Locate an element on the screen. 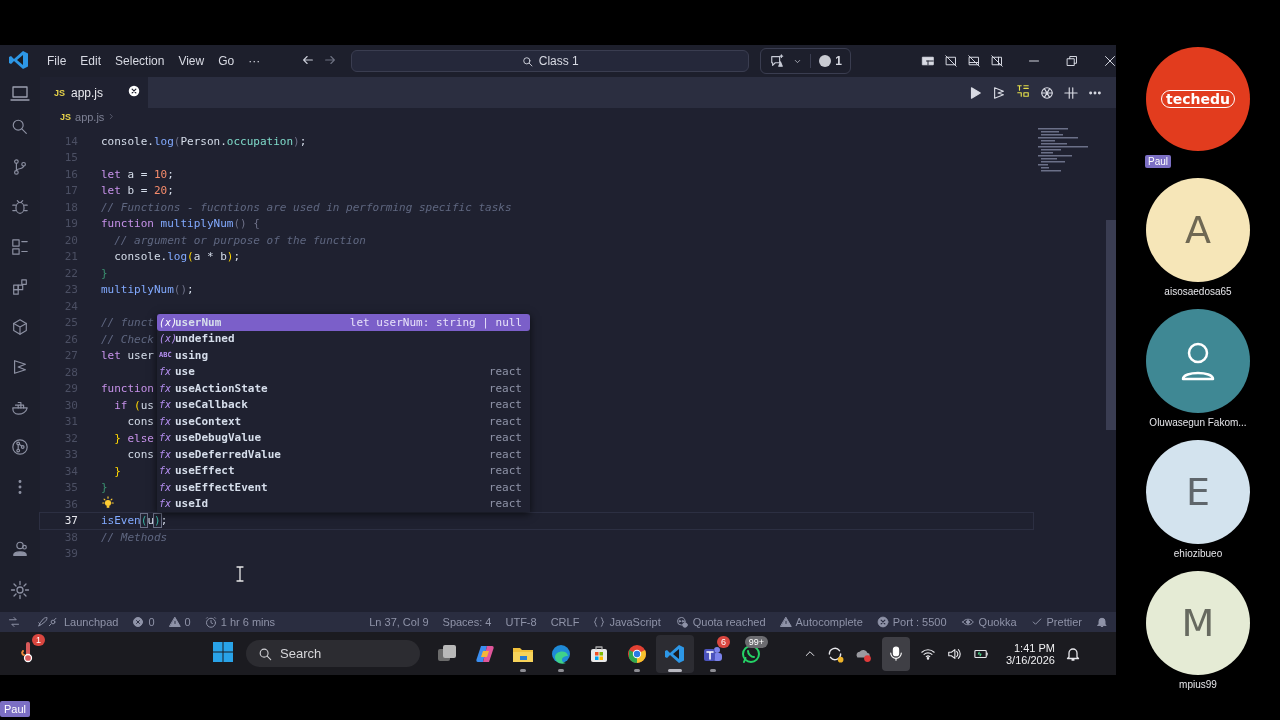  text-cursor-icon is located at coordinates (240, 574).